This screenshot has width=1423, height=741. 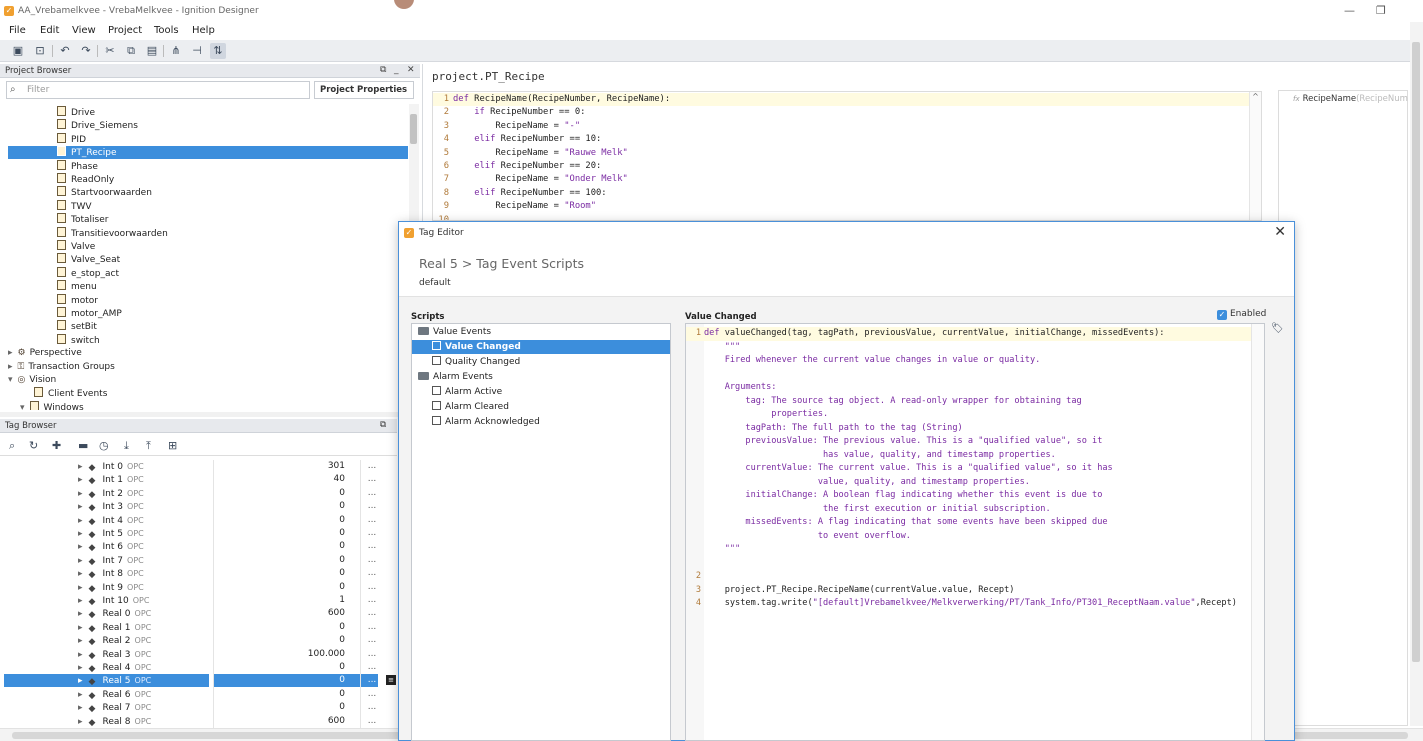 I want to click on filter-input: ⌕ Filter, so click(x=158, y=90).